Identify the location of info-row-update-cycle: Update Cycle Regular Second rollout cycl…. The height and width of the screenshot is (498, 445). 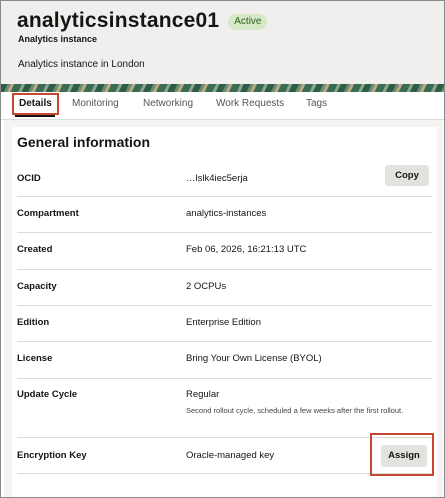
(224, 408).